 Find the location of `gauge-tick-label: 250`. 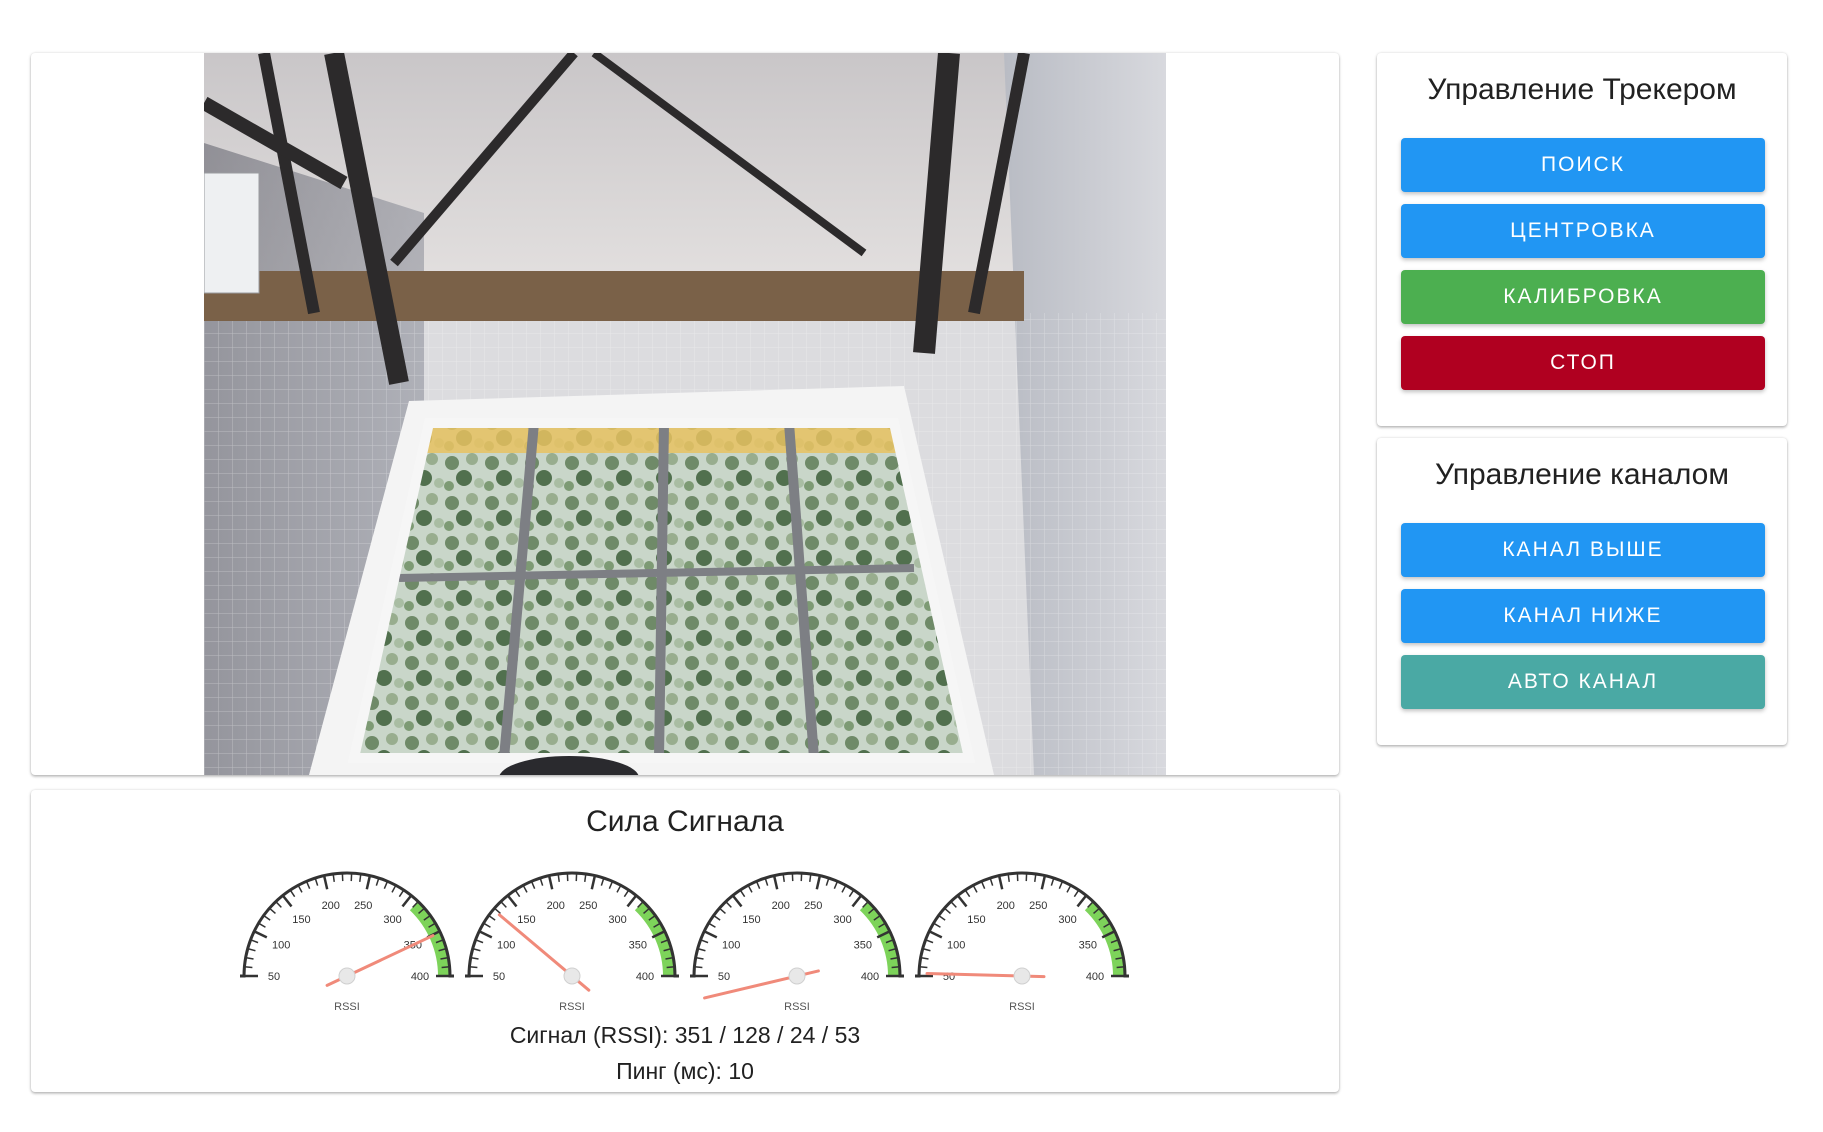

gauge-tick-label: 250 is located at coordinates (813, 906).